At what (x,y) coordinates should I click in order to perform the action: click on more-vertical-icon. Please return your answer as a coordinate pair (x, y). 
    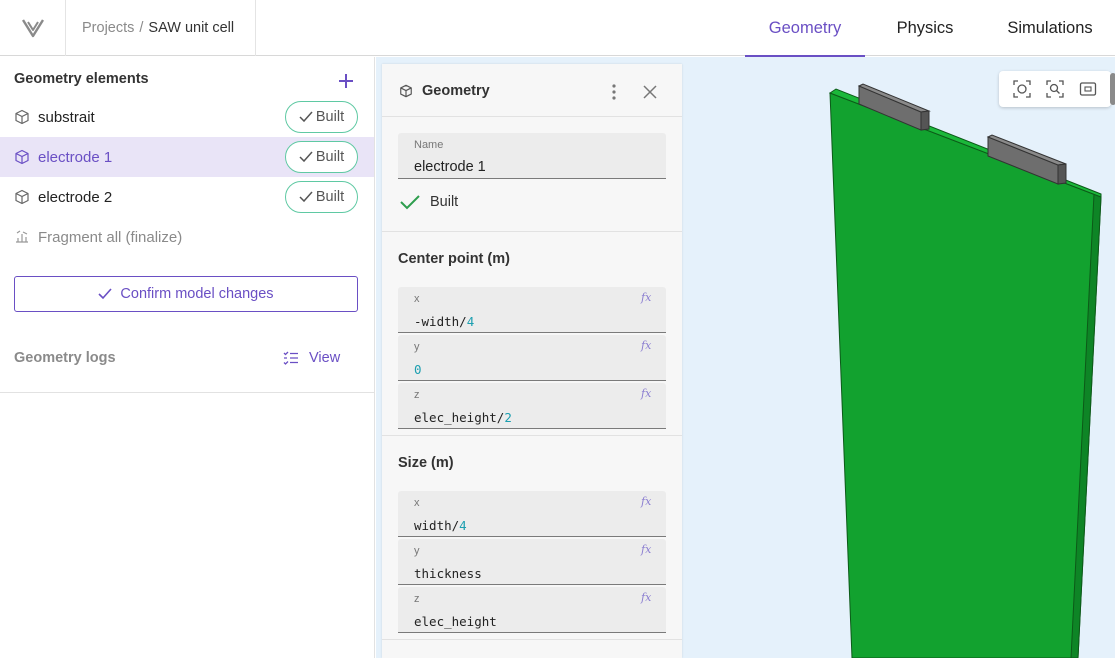
    Looking at the image, I should click on (614, 92).